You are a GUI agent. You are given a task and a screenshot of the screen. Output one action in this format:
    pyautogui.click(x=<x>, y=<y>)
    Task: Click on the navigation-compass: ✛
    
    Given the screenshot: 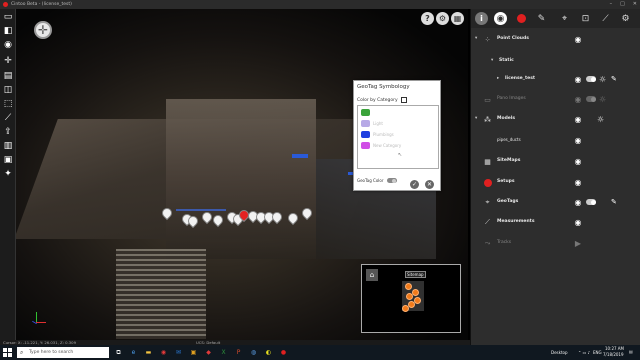 What is the action you would take?
    pyautogui.click(x=43, y=30)
    